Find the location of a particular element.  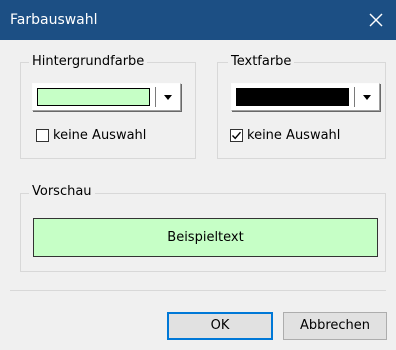

ok-button: OK is located at coordinates (220, 326).